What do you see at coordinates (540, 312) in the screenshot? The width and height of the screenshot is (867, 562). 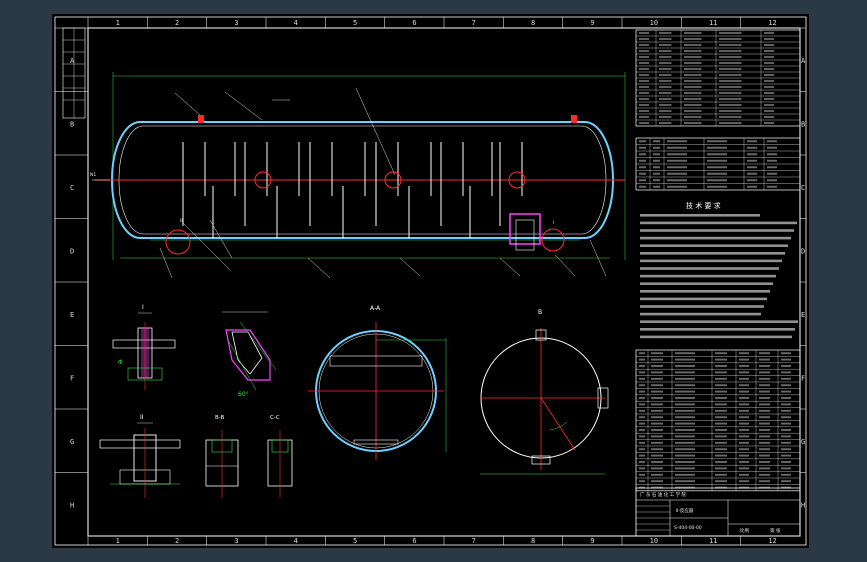 I see `end-view-title: B` at bounding box center [540, 312].